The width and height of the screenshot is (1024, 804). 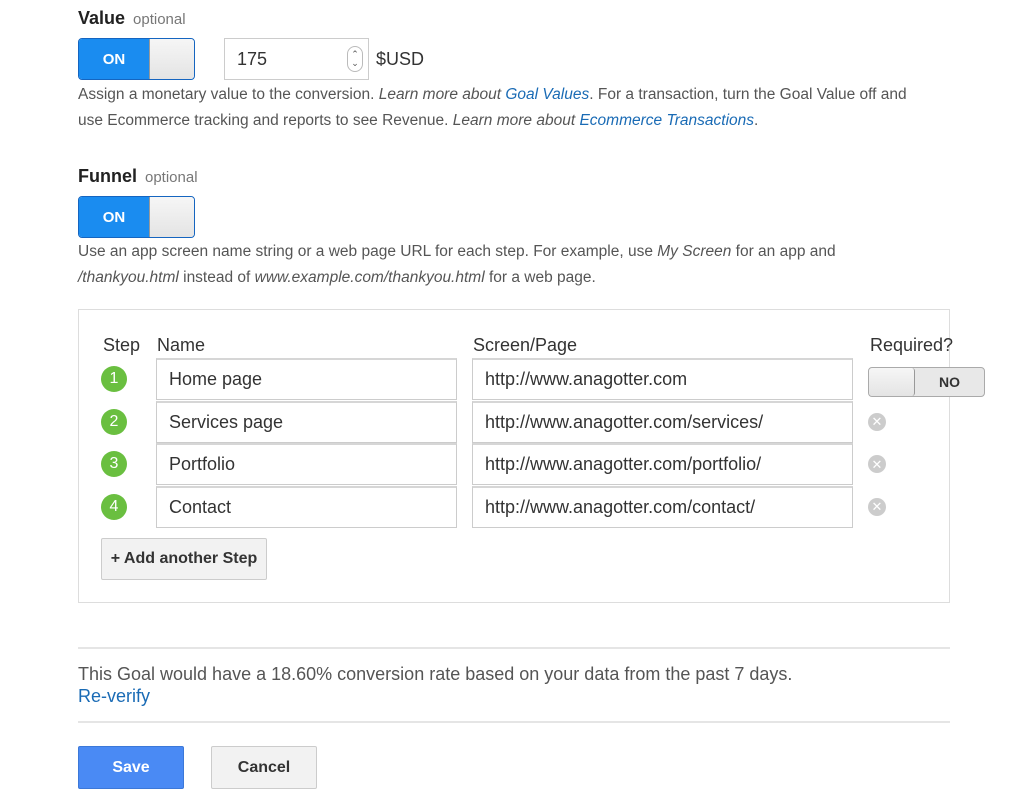 I want to click on goal-values-link: Goal Values, so click(x=547, y=94).